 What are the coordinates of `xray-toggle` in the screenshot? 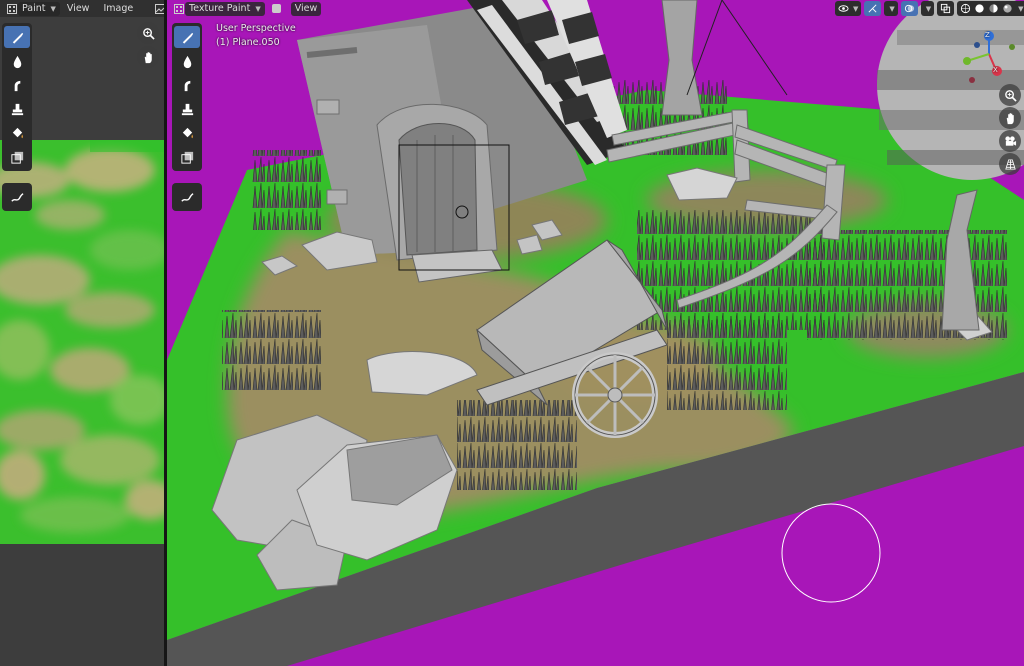 It's located at (946, 8).